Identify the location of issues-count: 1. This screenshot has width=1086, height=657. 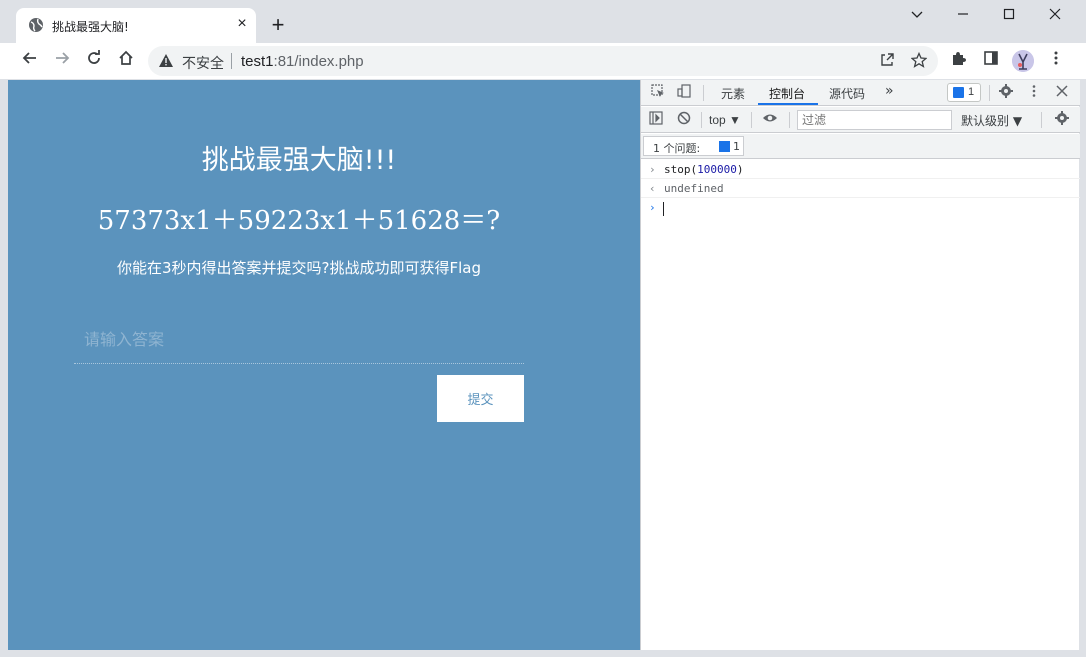
(736, 146).